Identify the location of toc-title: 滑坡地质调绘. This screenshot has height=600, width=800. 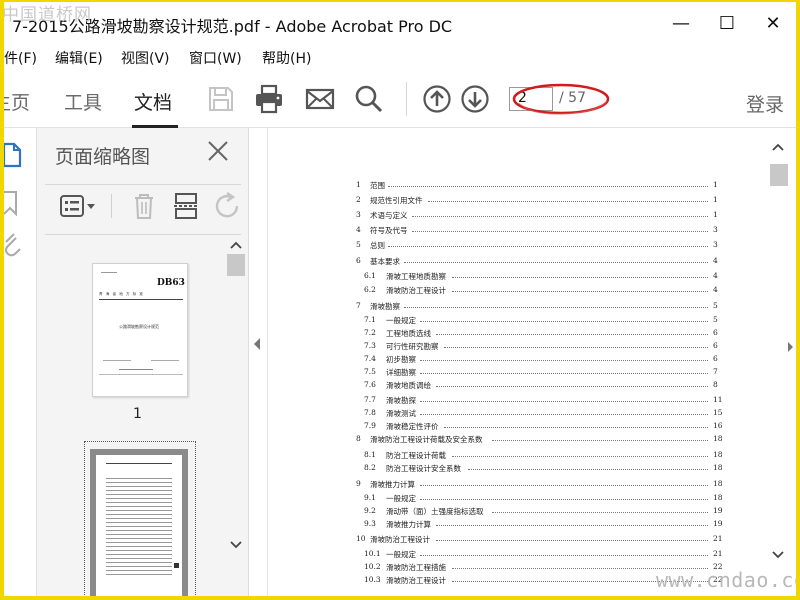
(408, 385).